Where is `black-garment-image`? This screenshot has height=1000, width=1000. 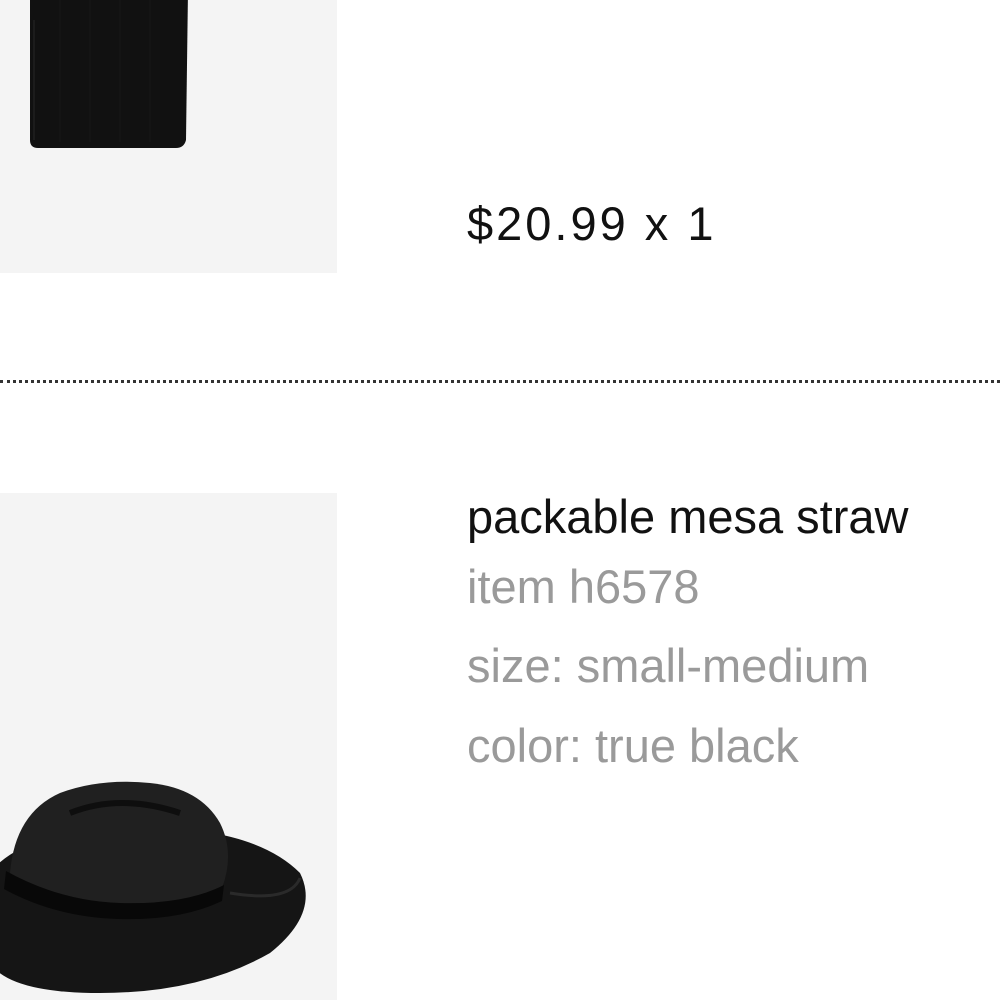 black-garment-image is located at coordinates (168, 136).